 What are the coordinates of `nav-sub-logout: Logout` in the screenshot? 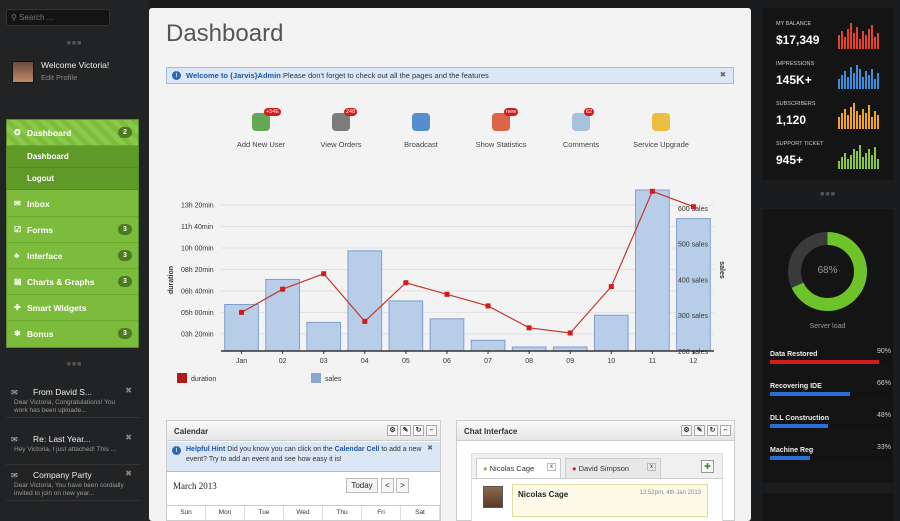 It's located at (72, 179).